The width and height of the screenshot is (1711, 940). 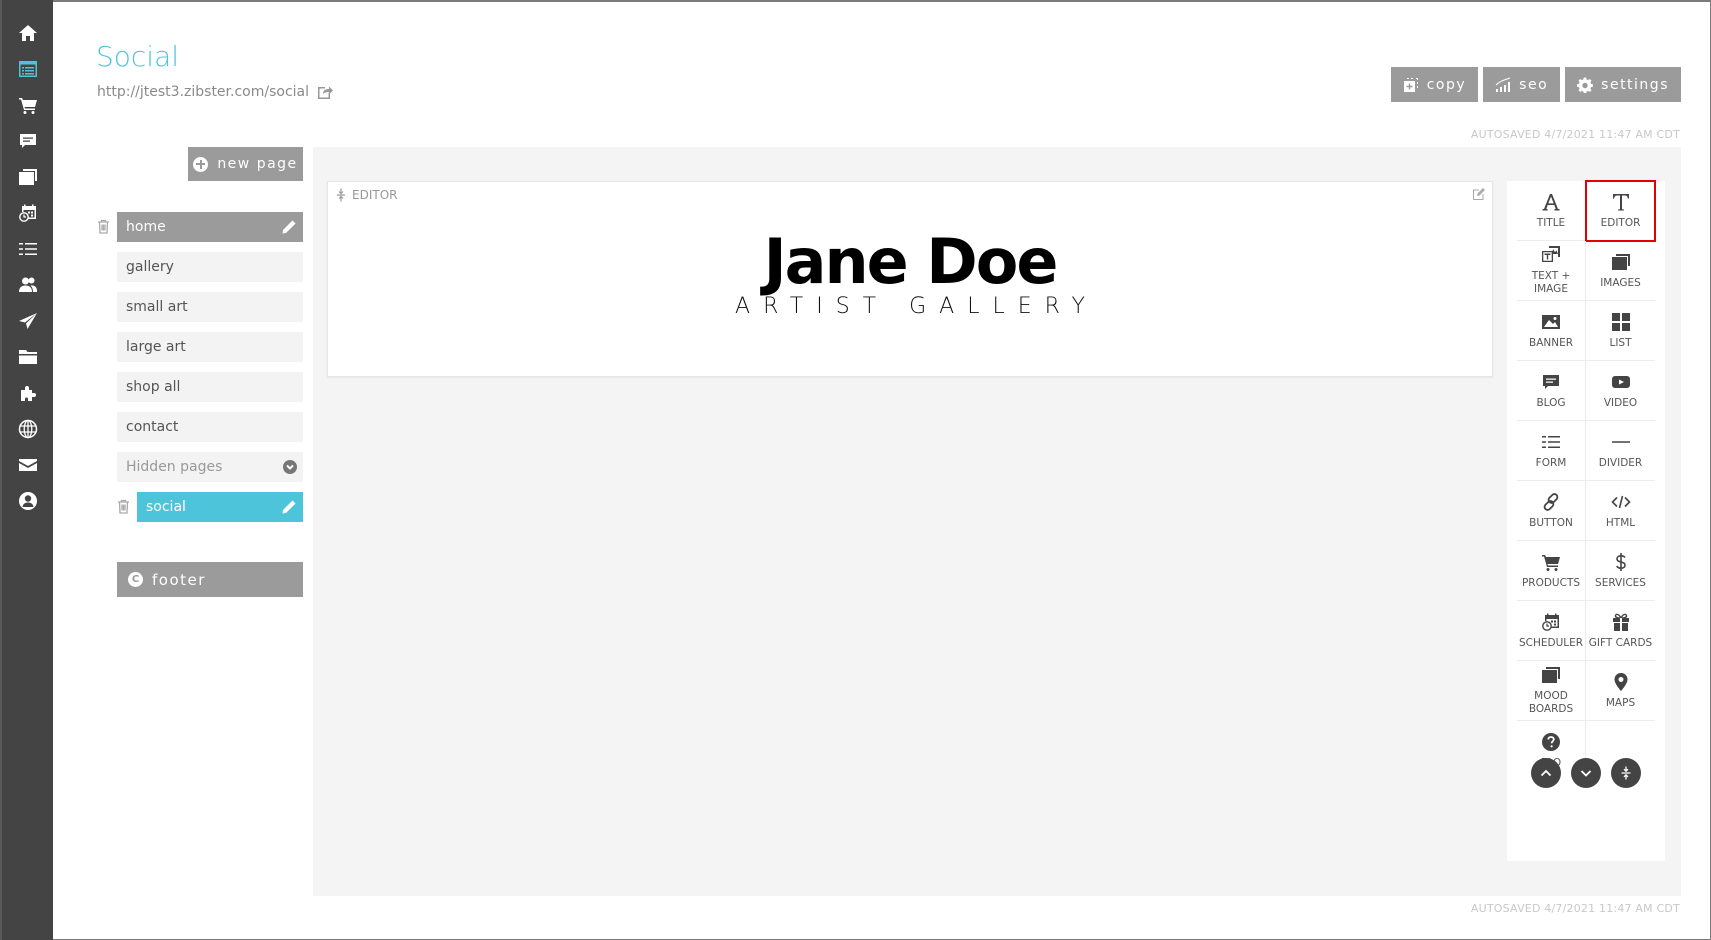 What do you see at coordinates (27, 321) in the screenshot?
I see `sidebar-item-campaigns` at bounding box center [27, 321].